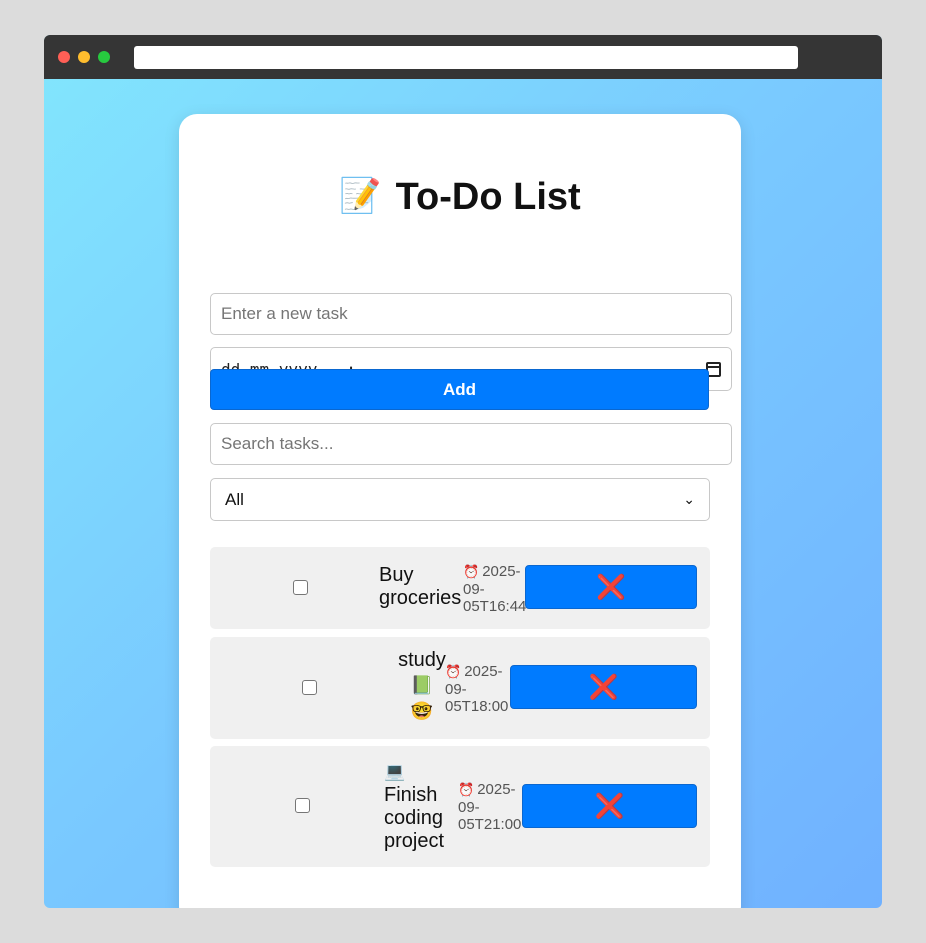 The image size is (926, 943). What do you see at coordinates (490, 807) in the screenshot?
I see `task-due-date: ⏰ 2025- 09- 05T21:00` at bounding box center [490, 807].